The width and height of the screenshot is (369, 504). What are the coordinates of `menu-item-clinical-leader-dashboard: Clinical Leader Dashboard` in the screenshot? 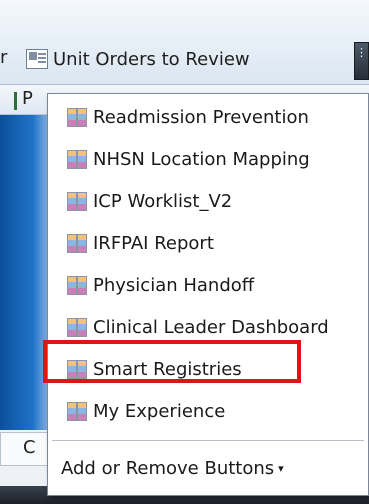 It's located at (208, 327).